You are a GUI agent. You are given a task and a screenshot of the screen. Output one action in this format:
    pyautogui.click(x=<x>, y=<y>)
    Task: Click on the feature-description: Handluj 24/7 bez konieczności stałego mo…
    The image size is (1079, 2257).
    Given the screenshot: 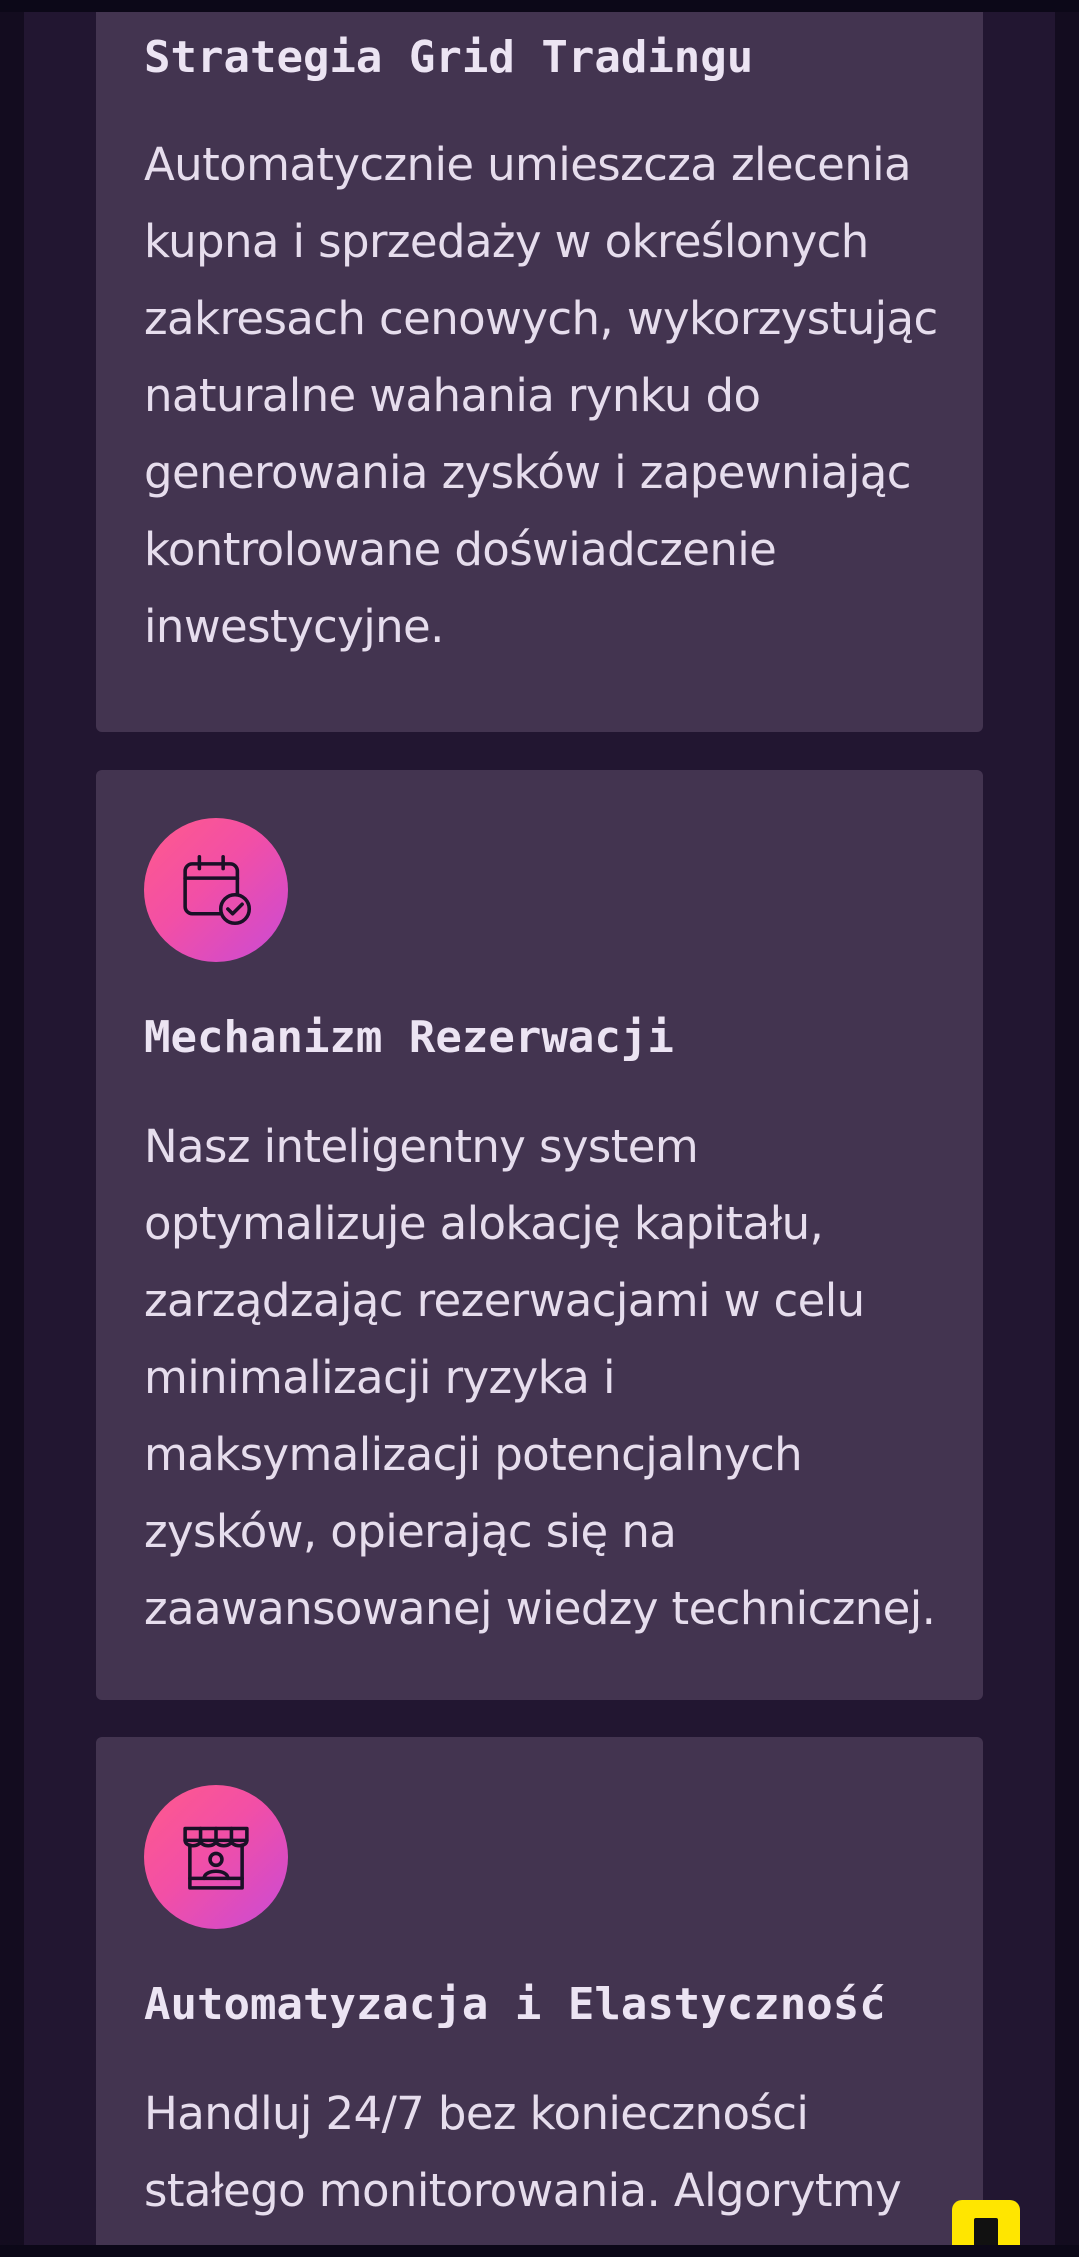 What is the action you would take?
    pyautogui.click(x=523, y=2152)
    